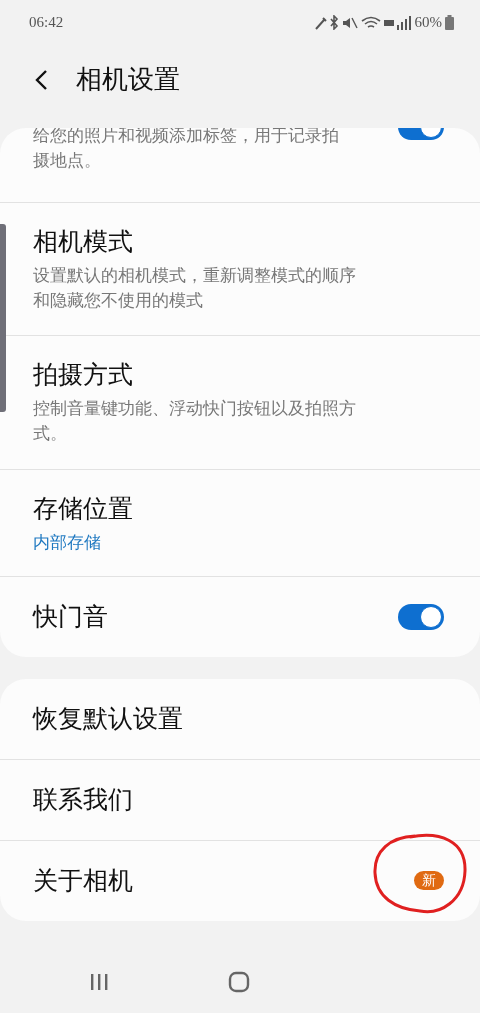  Describe the element at coordinates (128, 80) in the screenshot. I see `page-title: 相机设置` at that location.